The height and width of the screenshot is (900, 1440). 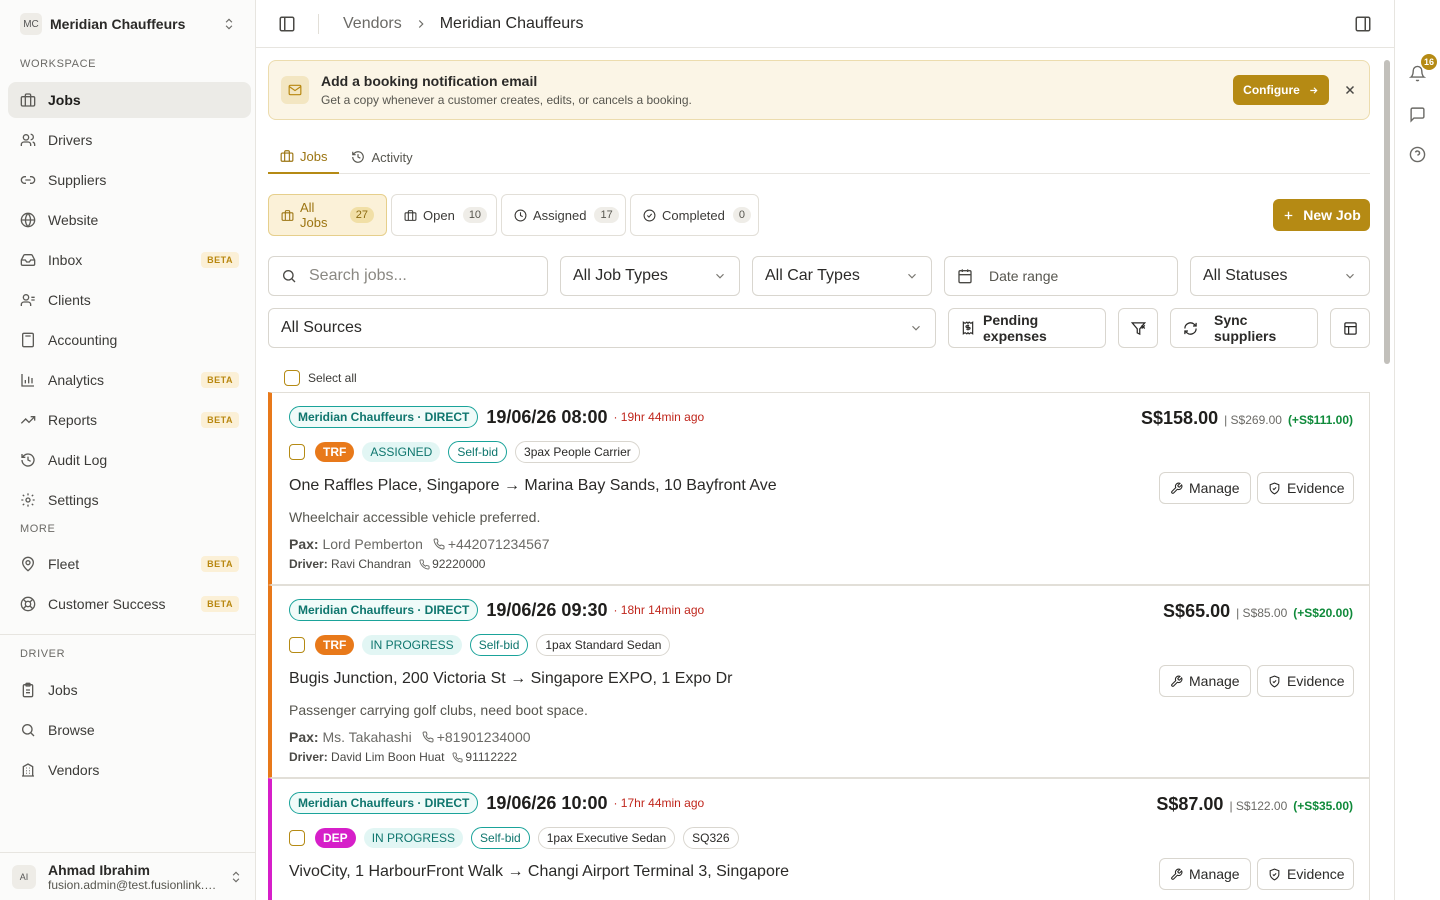 I want to click on calculator-icon, so click(x=28, y=340).